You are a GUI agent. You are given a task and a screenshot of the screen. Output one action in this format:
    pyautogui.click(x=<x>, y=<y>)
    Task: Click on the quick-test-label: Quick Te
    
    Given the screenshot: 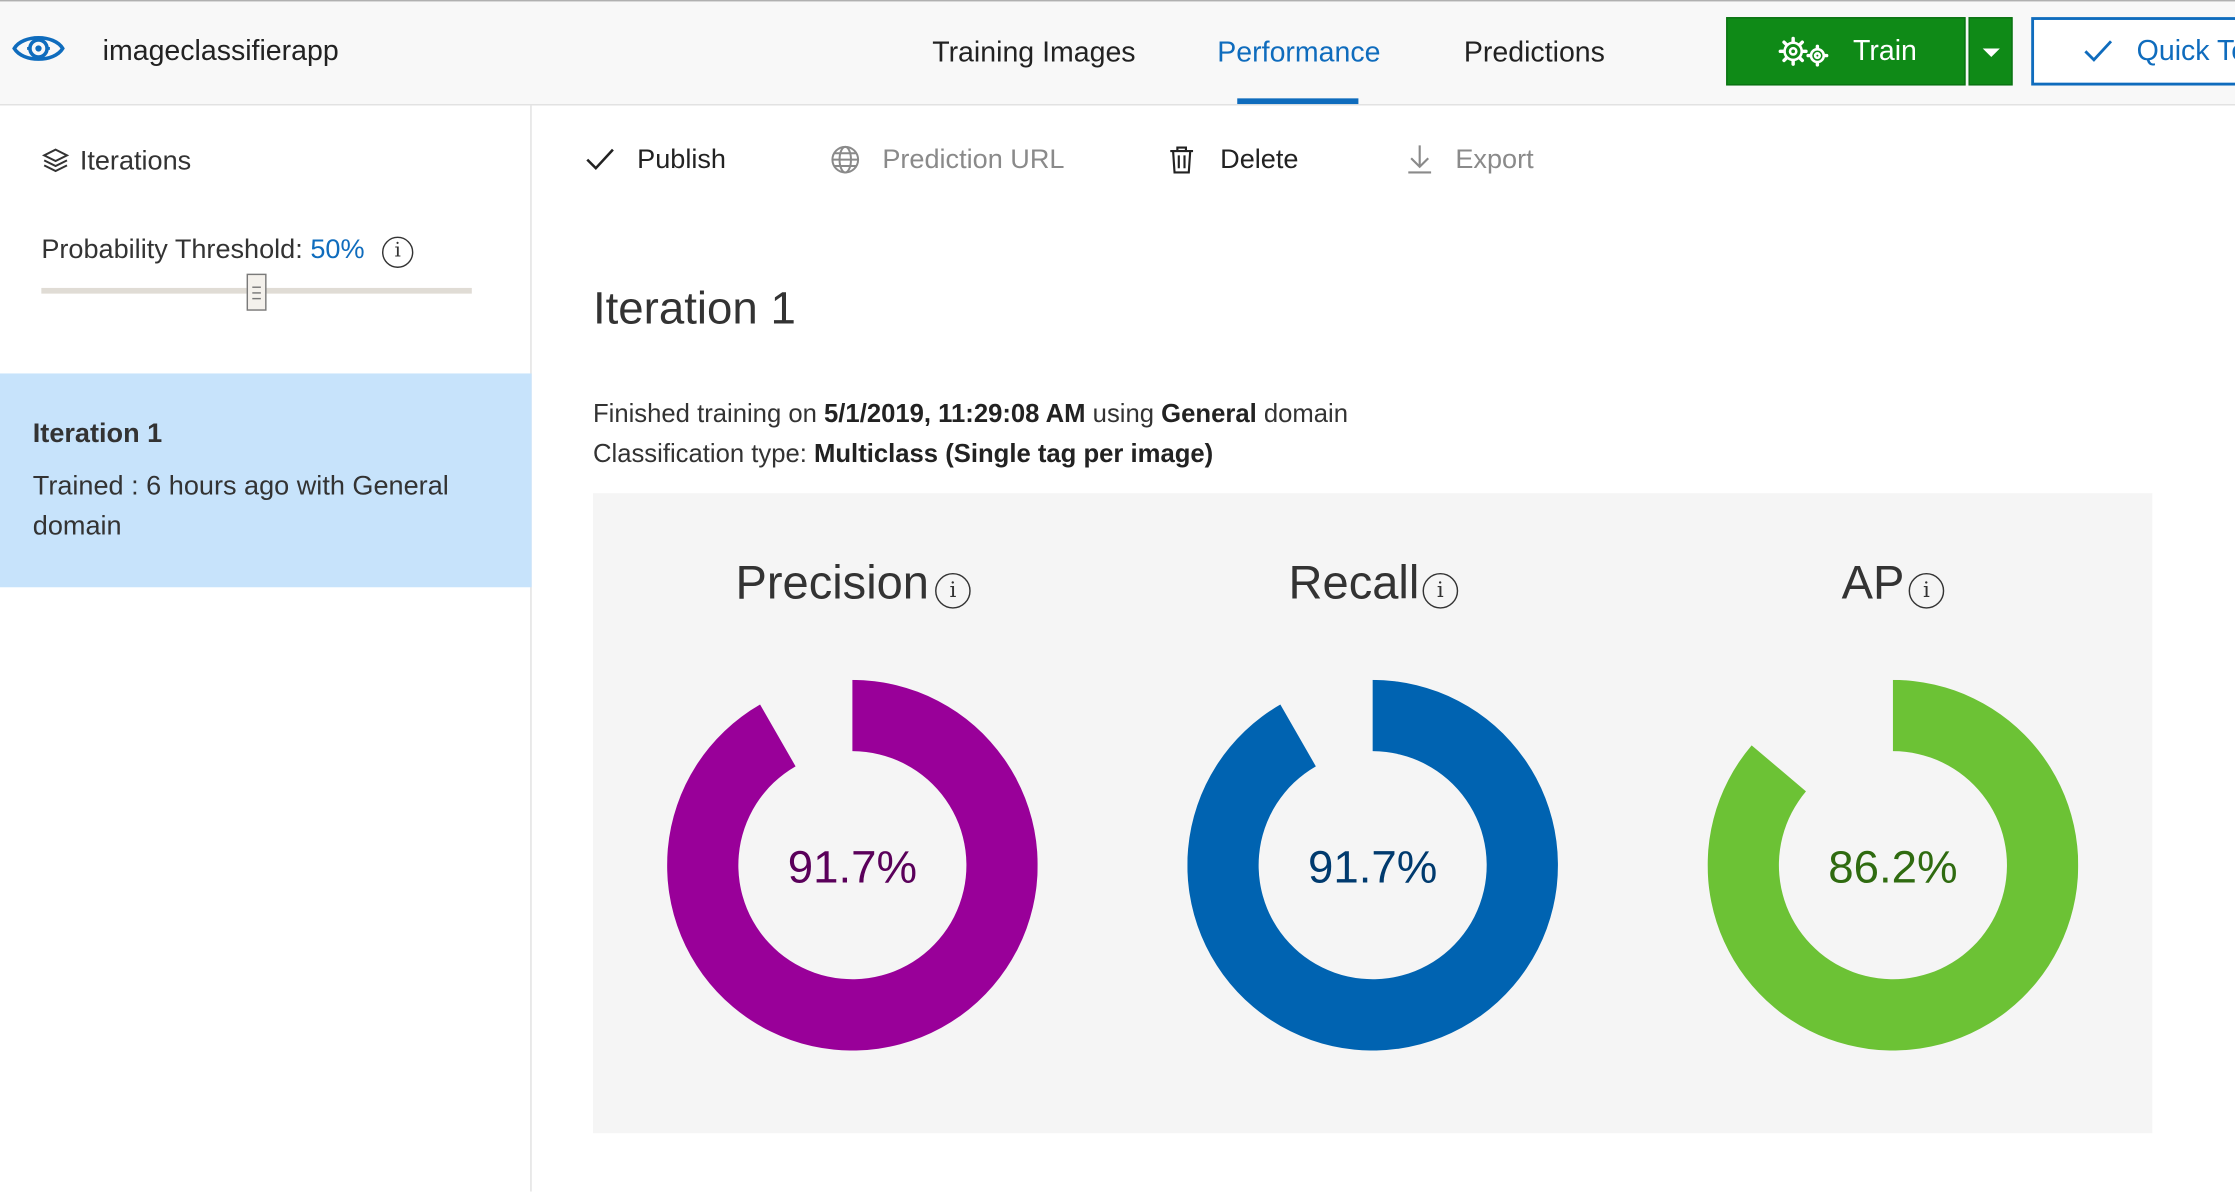 What is the action you would take?
    pyautogui.click(x=2185, y=51)
    